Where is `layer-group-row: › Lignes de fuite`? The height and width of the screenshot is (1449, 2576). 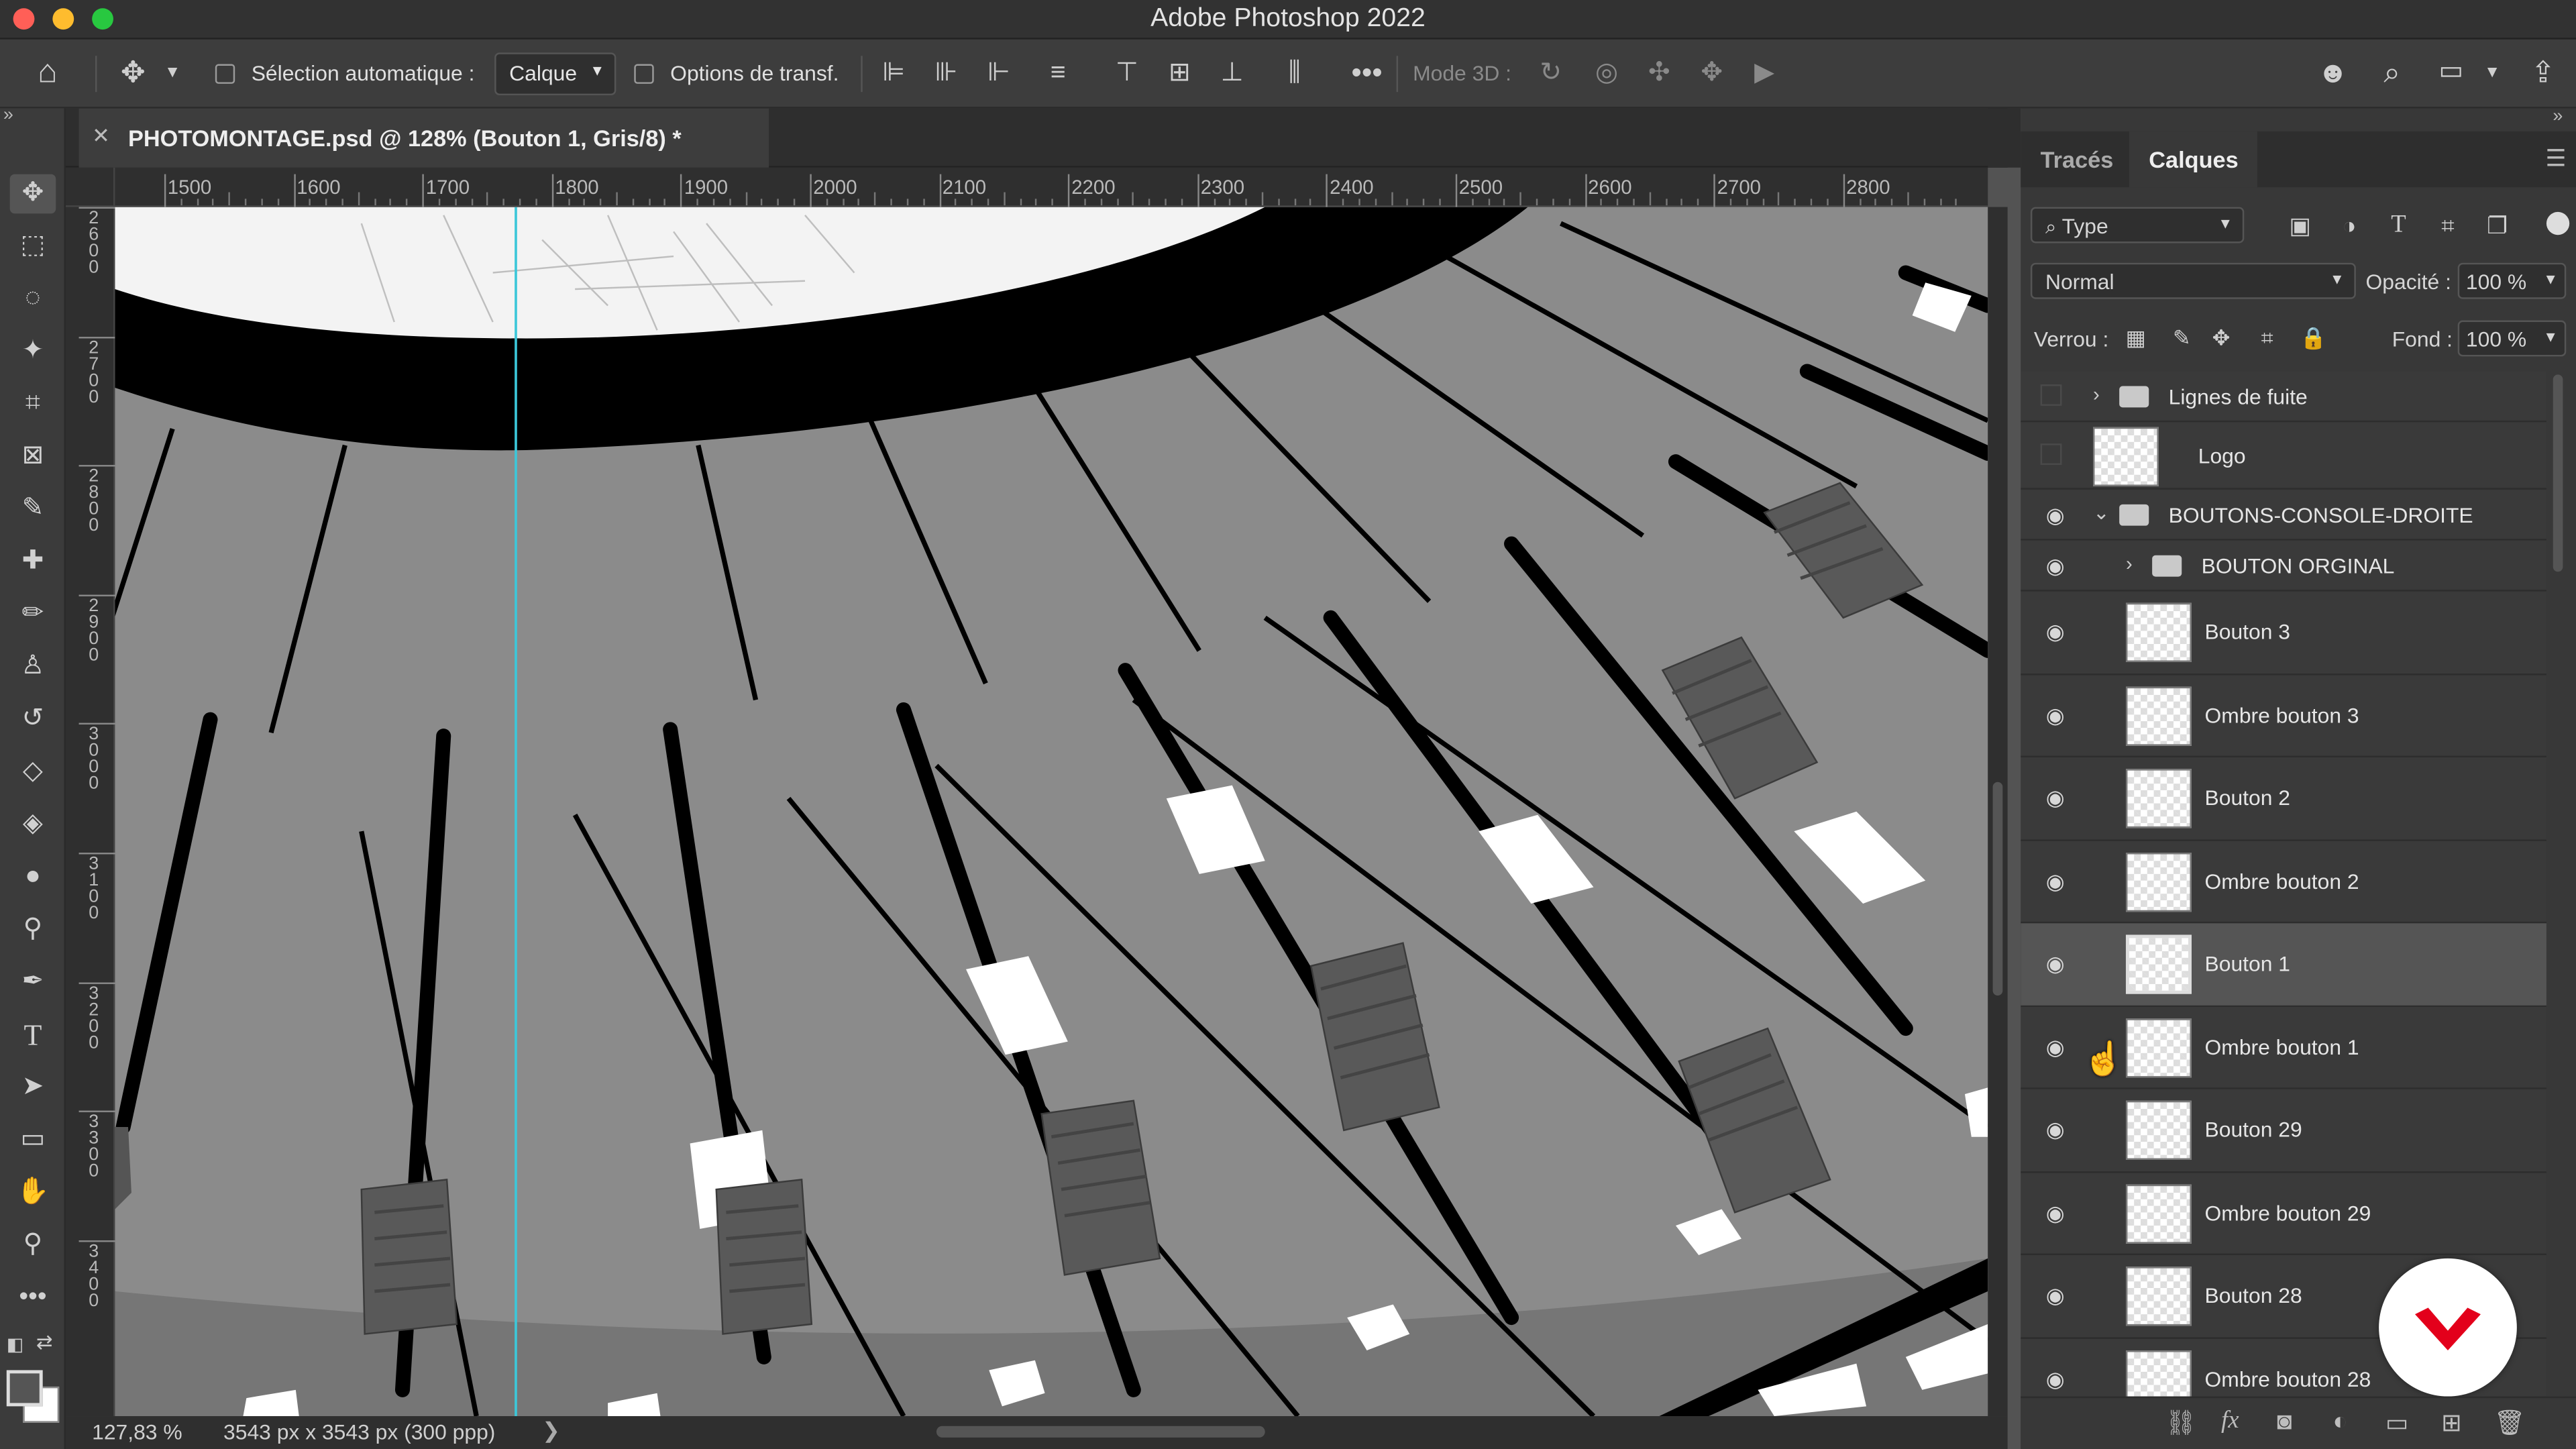
layer-group-row: › Lignes de fuite is located at coordinates (2283, 397).